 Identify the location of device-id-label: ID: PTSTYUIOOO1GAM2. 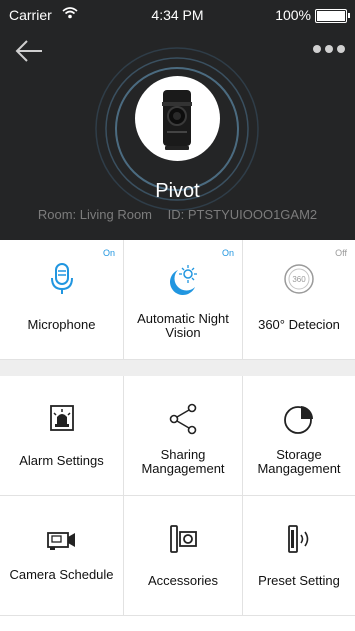
(242, 214).